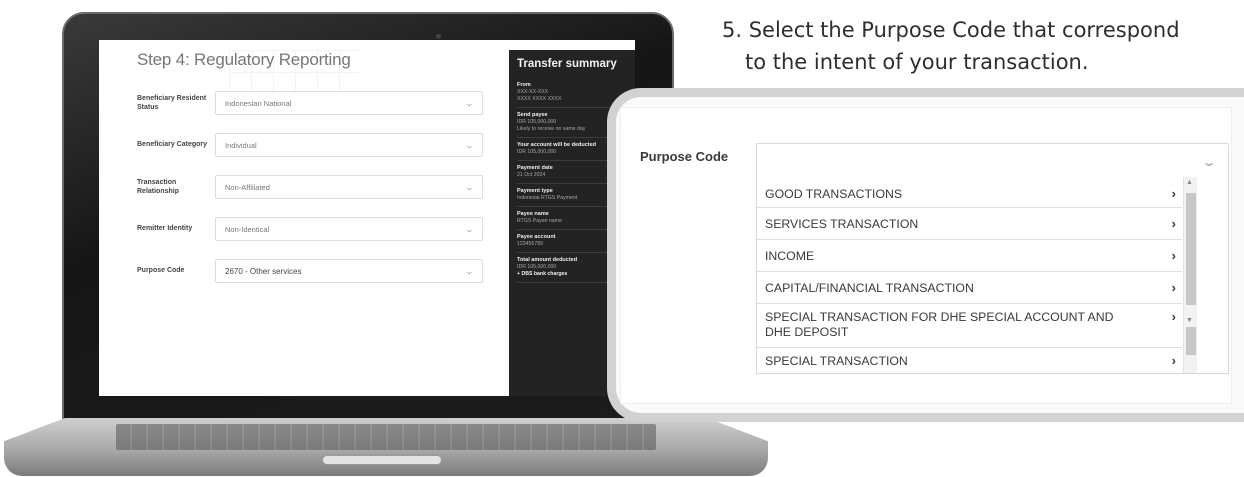 The image size is (1244, 477). I want to click on summary-value: XXXX XXXX XXXX, so click(539, 99).